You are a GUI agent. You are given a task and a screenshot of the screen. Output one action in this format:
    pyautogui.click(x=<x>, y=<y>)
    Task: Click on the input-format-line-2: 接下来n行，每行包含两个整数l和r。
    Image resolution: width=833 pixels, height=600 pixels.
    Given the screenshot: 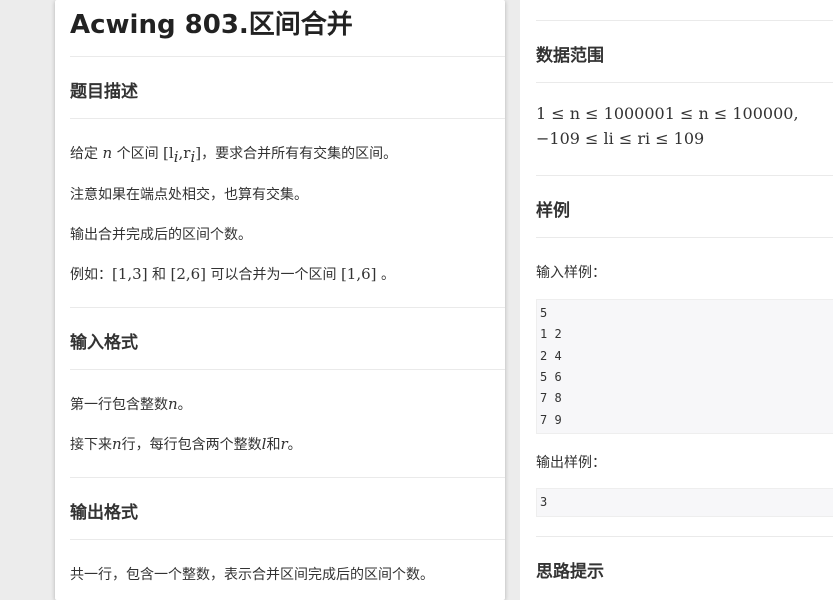 What is the action you would take?
    pyautogui.click(x=186, y=444)
    